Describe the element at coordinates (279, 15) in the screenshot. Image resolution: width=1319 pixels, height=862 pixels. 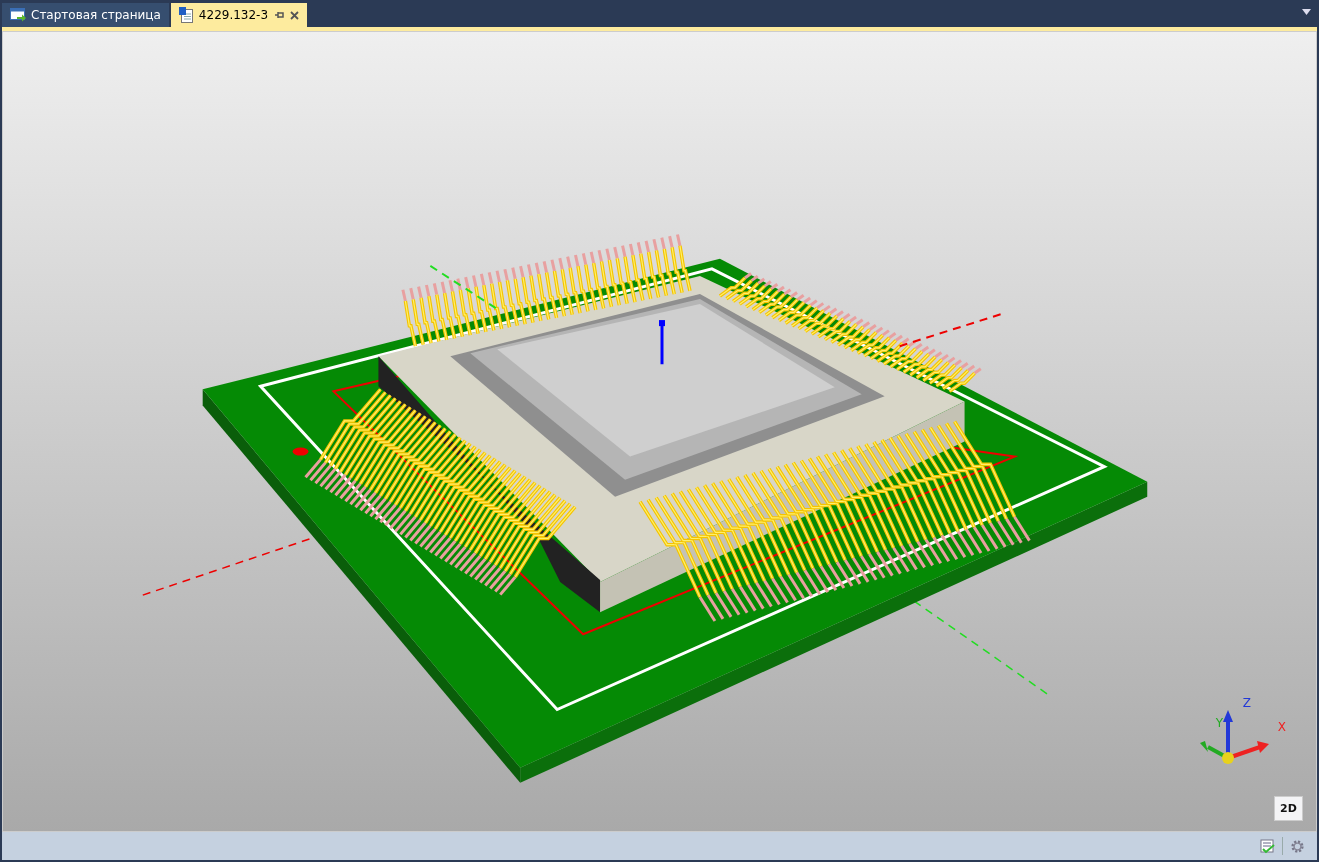
I see `pin-icon` at that location.